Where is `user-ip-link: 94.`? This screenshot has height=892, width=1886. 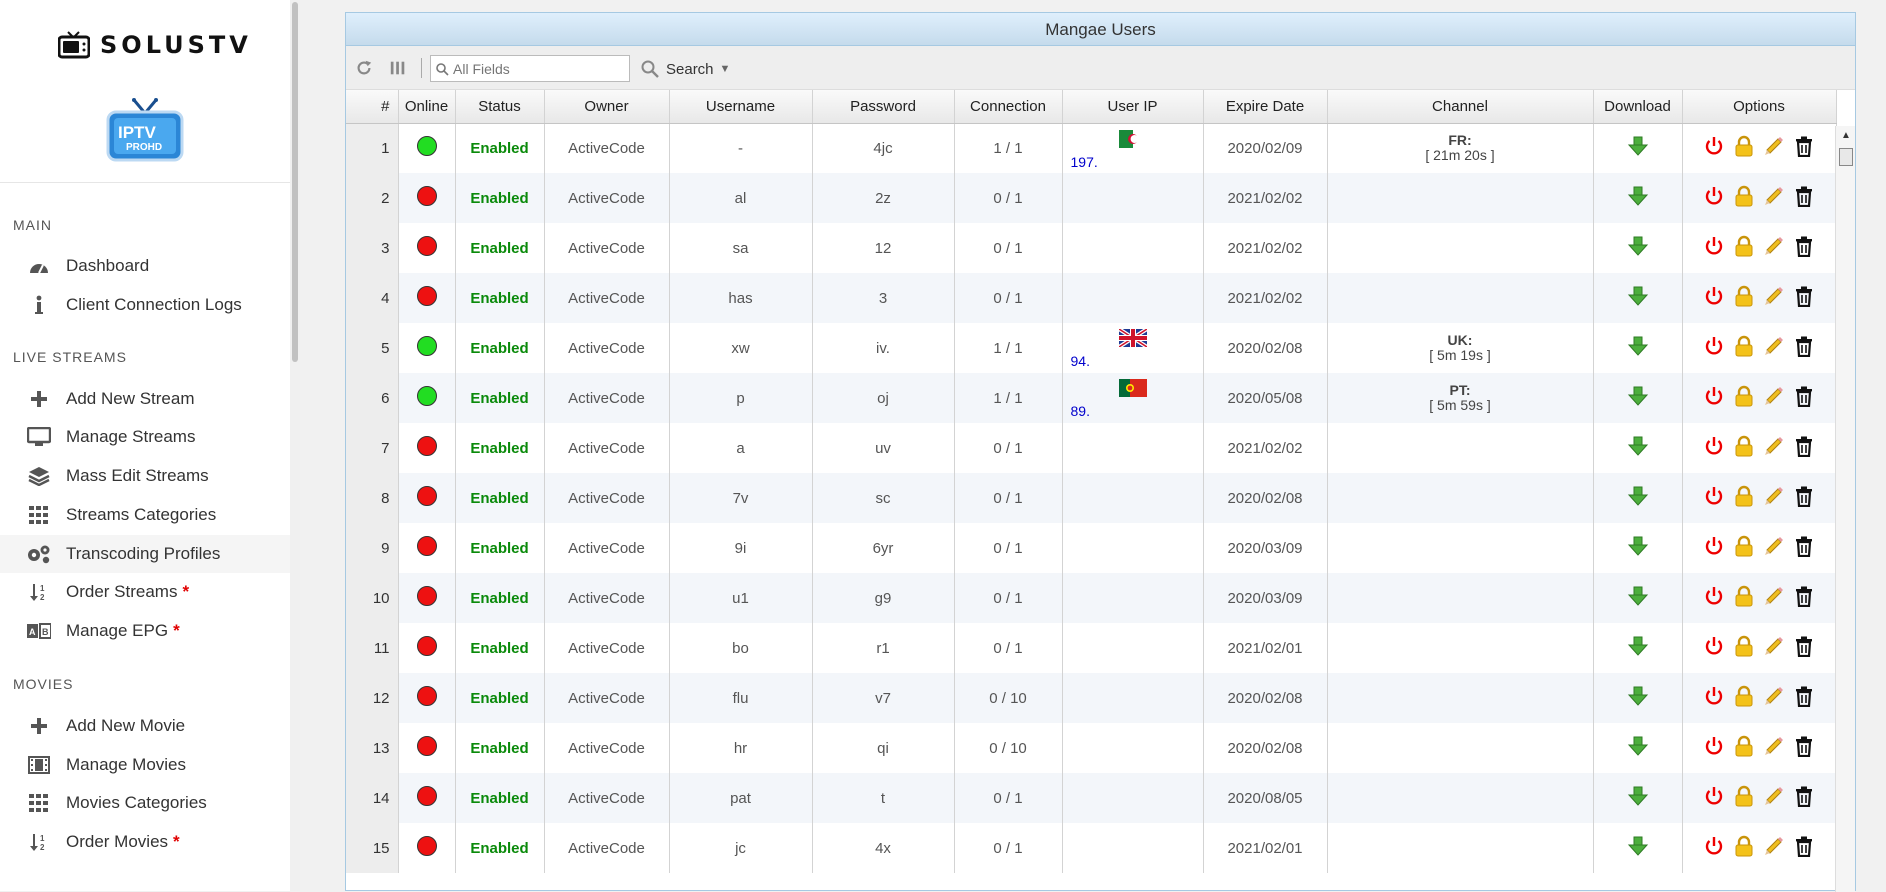 user-ip-link: 94. is located at coordinates (1080, 361).